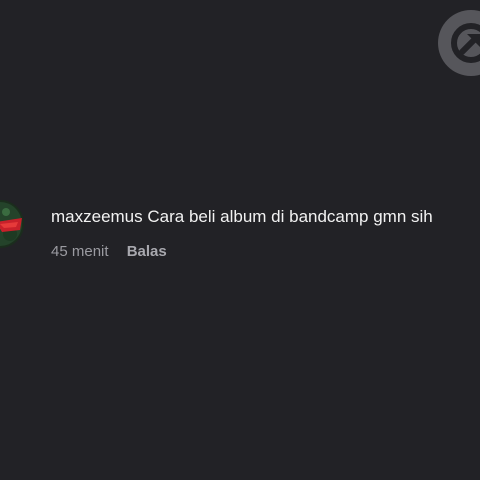 Image resolution: width=480 pixels, height=480 pixels. Describe the element at coordinates (80, 251) in the screenshot. I see `comment-timestamp: 45 menit` at that location.